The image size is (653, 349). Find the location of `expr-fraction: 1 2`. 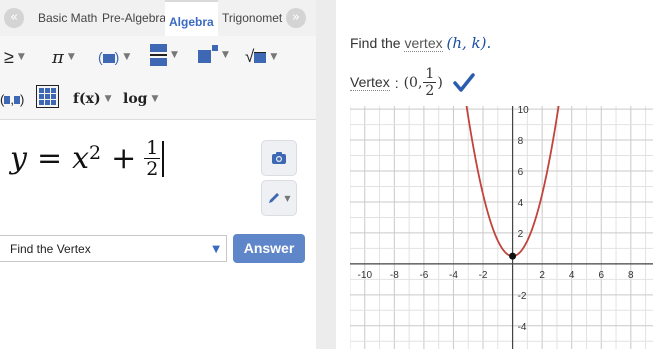

expr-fraction: 1 2 is located at coordinates (152, 158).